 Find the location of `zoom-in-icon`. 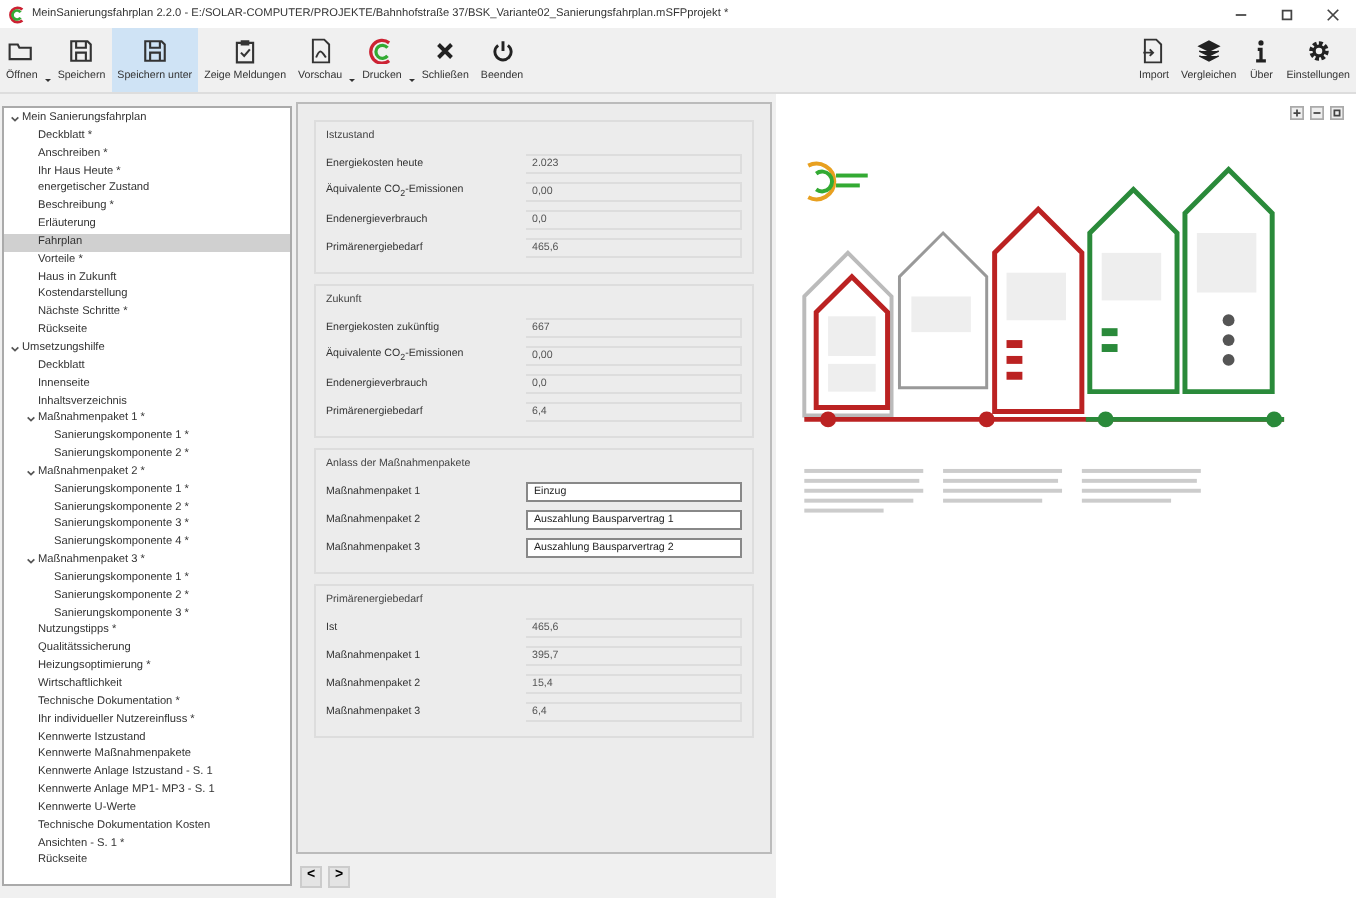

zoom-in-icon is located at coordinates (1297, 113).